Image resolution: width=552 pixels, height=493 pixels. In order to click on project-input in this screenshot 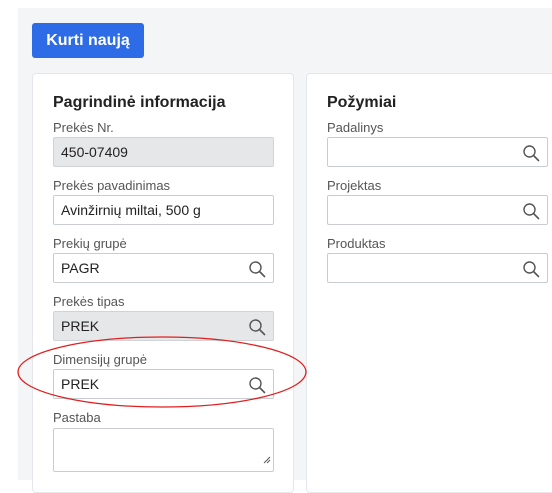, I will do `click(437, 210)`.